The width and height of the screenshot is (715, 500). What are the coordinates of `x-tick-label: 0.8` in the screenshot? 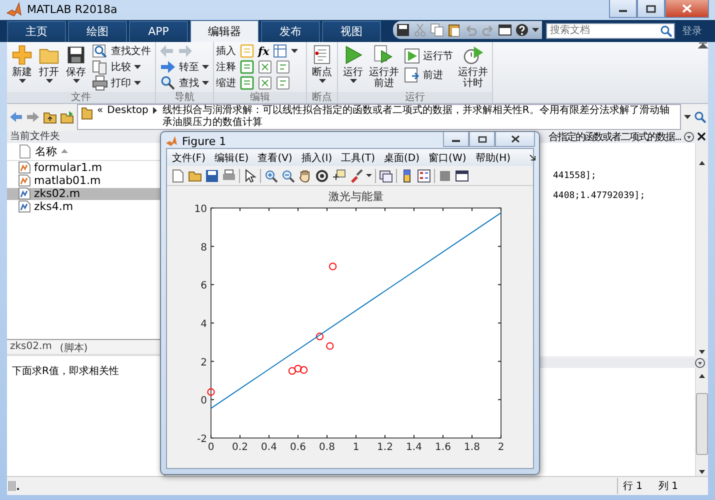 It's located at (327, 447).